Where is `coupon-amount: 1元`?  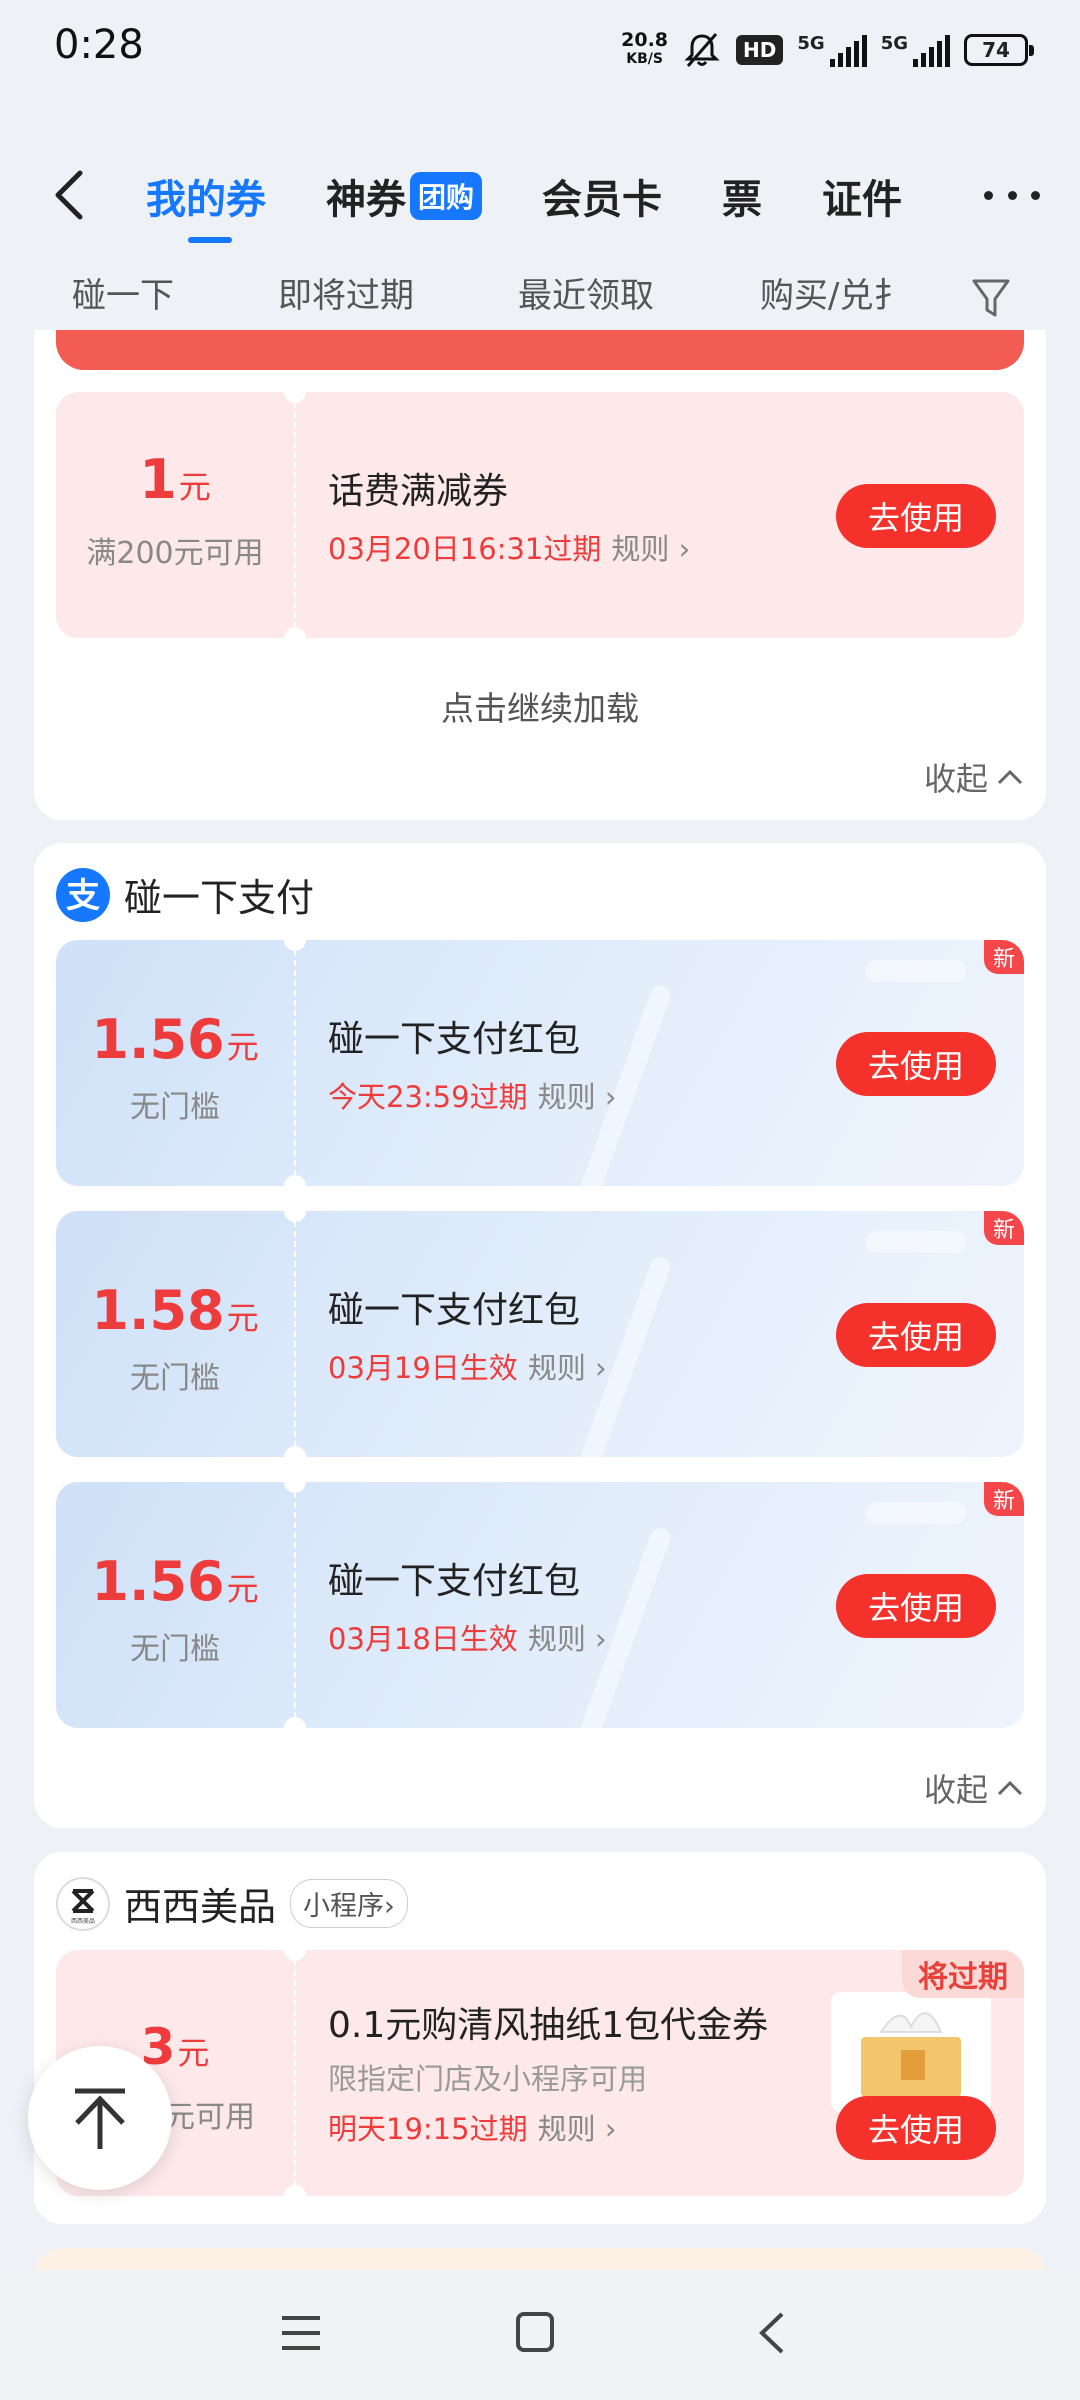
coupon-amount: 1元 is located at coordinates (175, 479).